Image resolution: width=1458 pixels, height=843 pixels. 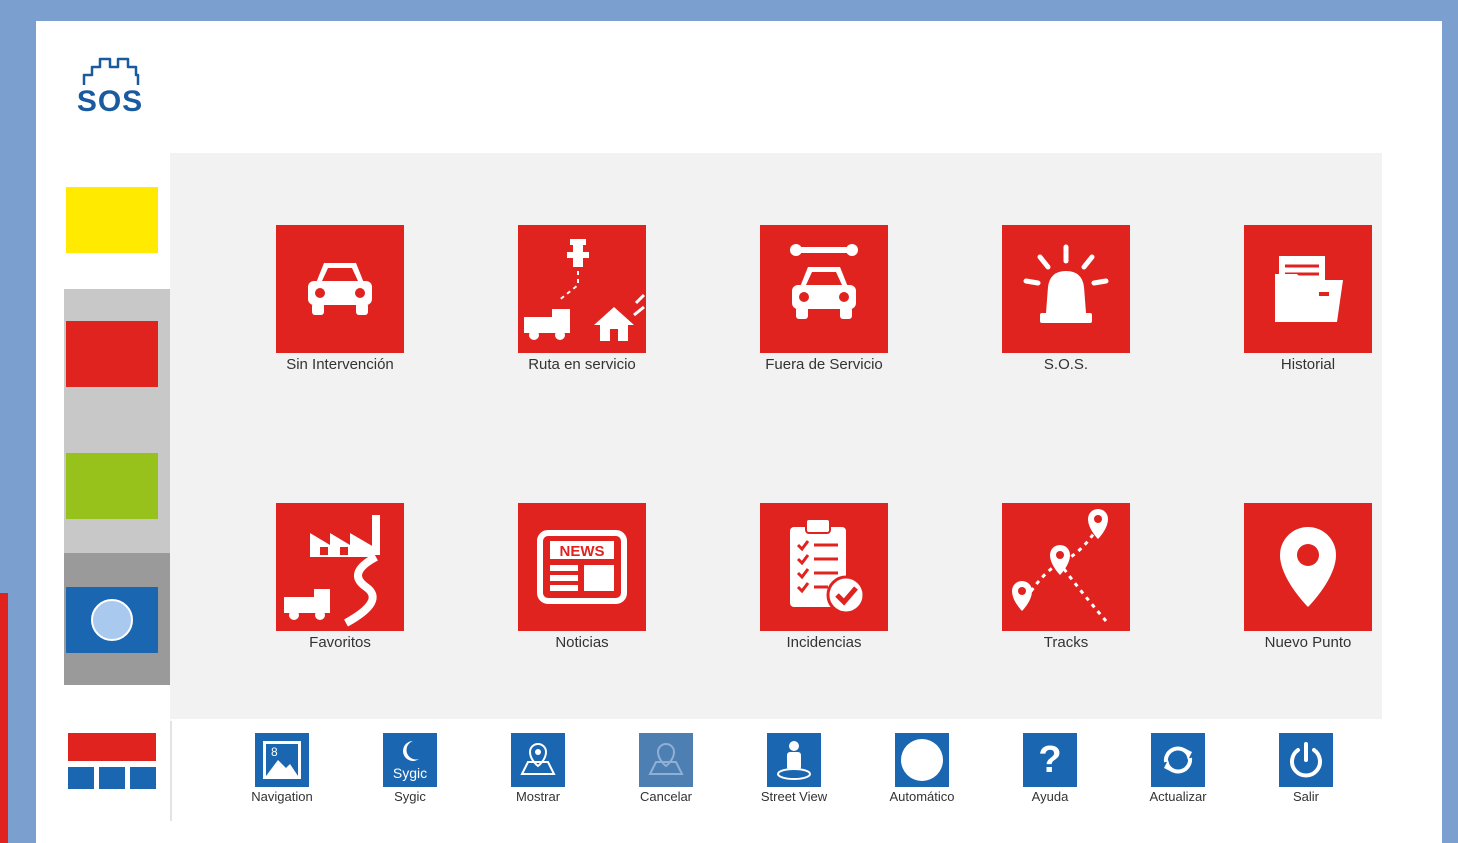 I want to click on help-icon: ?, so click(x=1050, y=760).